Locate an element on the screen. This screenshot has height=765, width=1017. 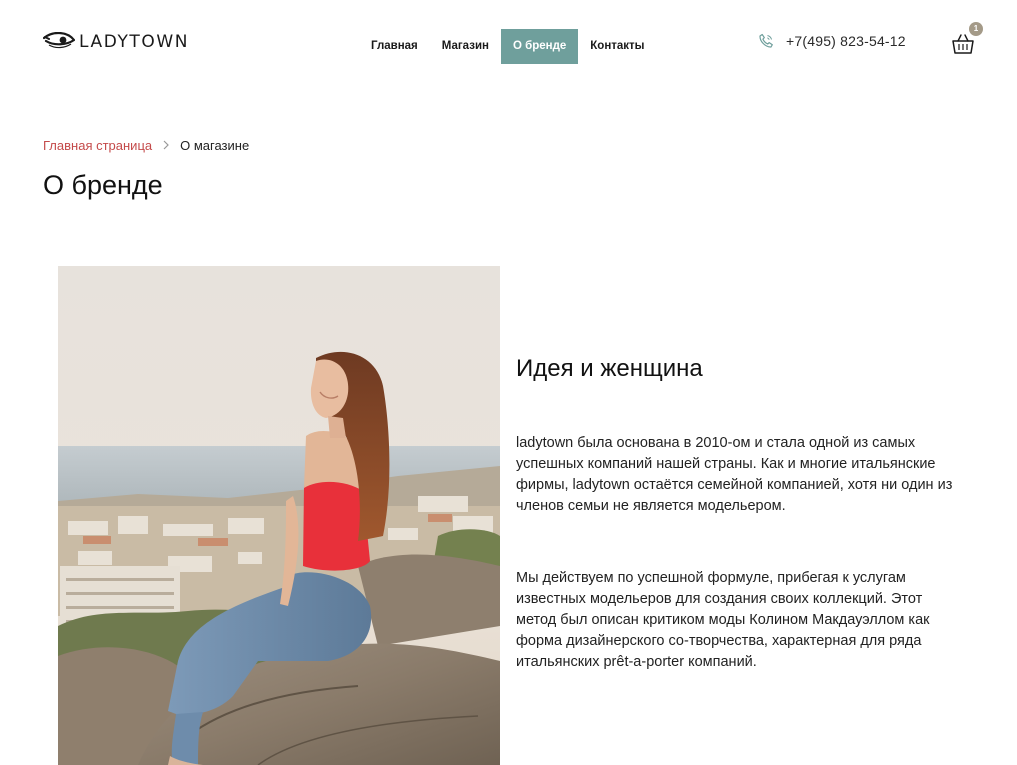
cart-count-badge: 1 is located at coordinates (976, 29).